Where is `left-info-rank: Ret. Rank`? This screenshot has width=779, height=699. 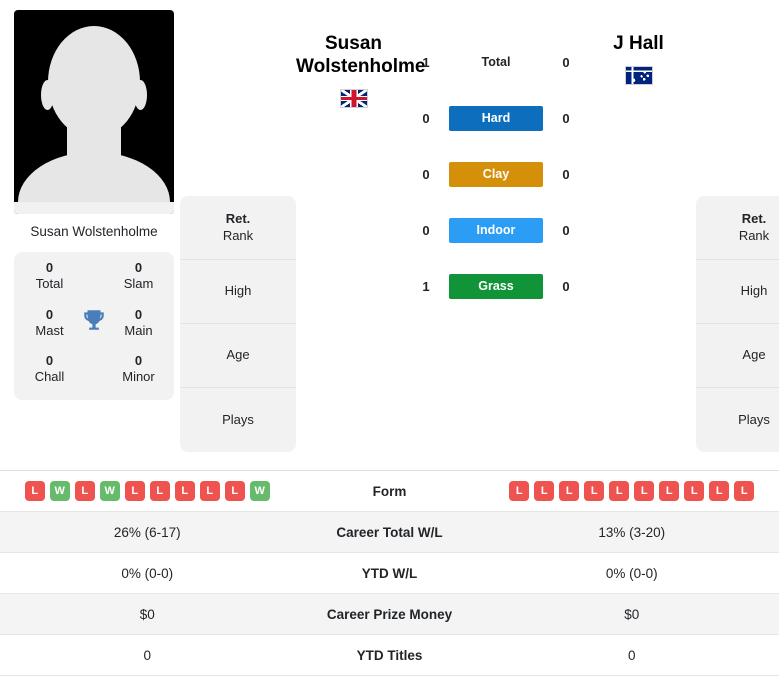
left-info-rank: Ret. Rank is located at coordinates (238, 228).